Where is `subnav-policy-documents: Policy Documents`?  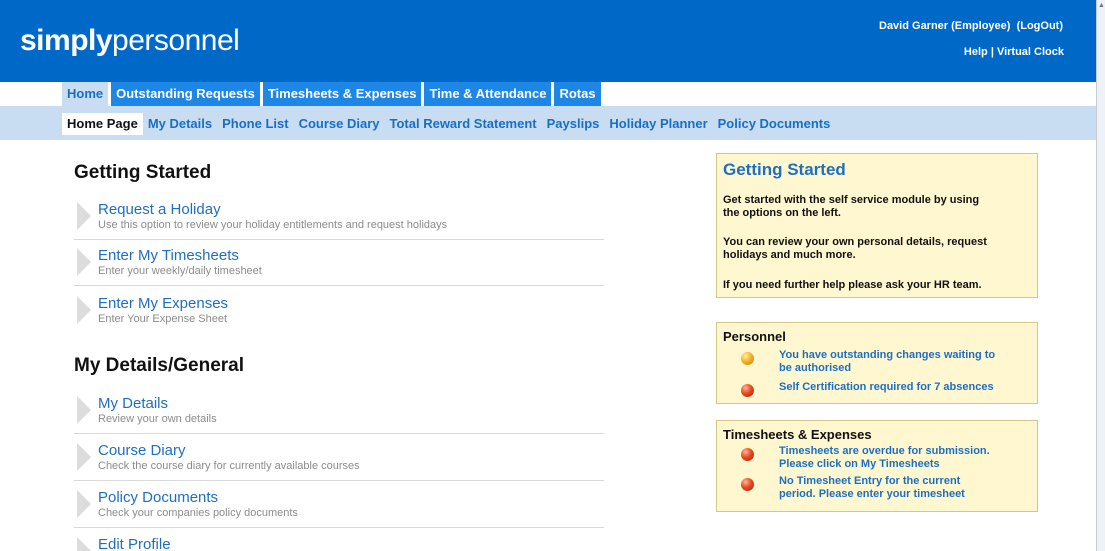
subnav-policy-documents: Policy Documents is located at coordinates (774, 124).